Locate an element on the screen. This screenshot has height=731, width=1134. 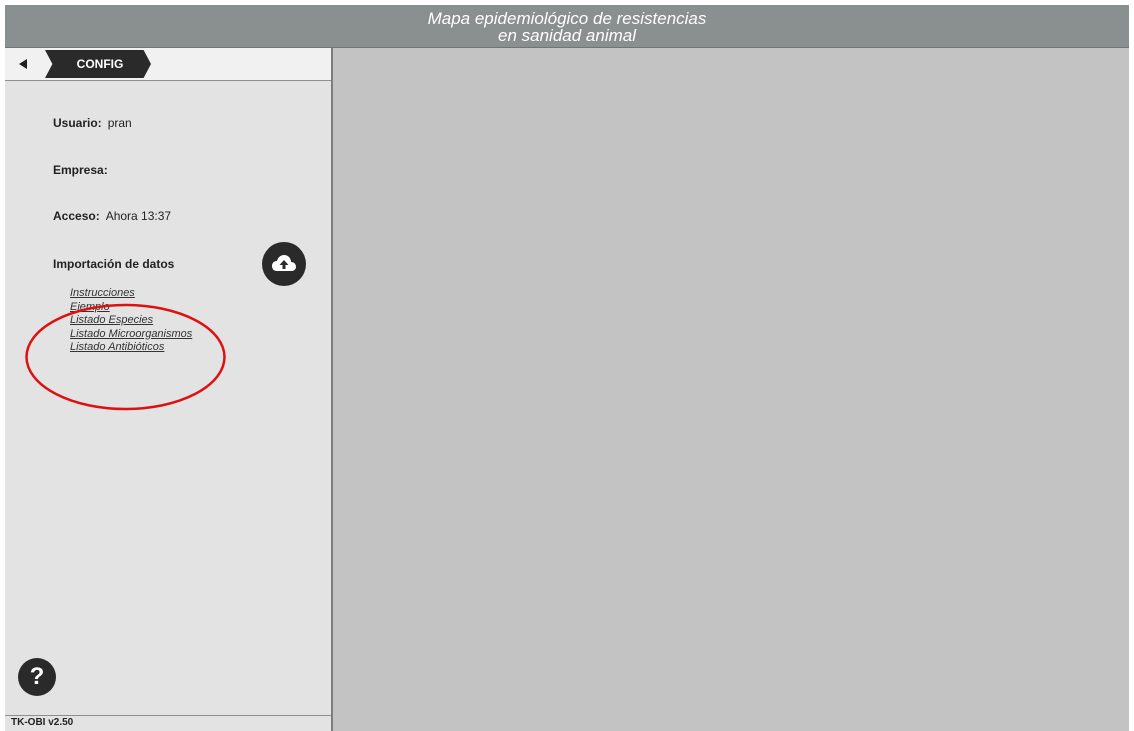
empresa-label: Empresa: is located at coordinates (80, 170).